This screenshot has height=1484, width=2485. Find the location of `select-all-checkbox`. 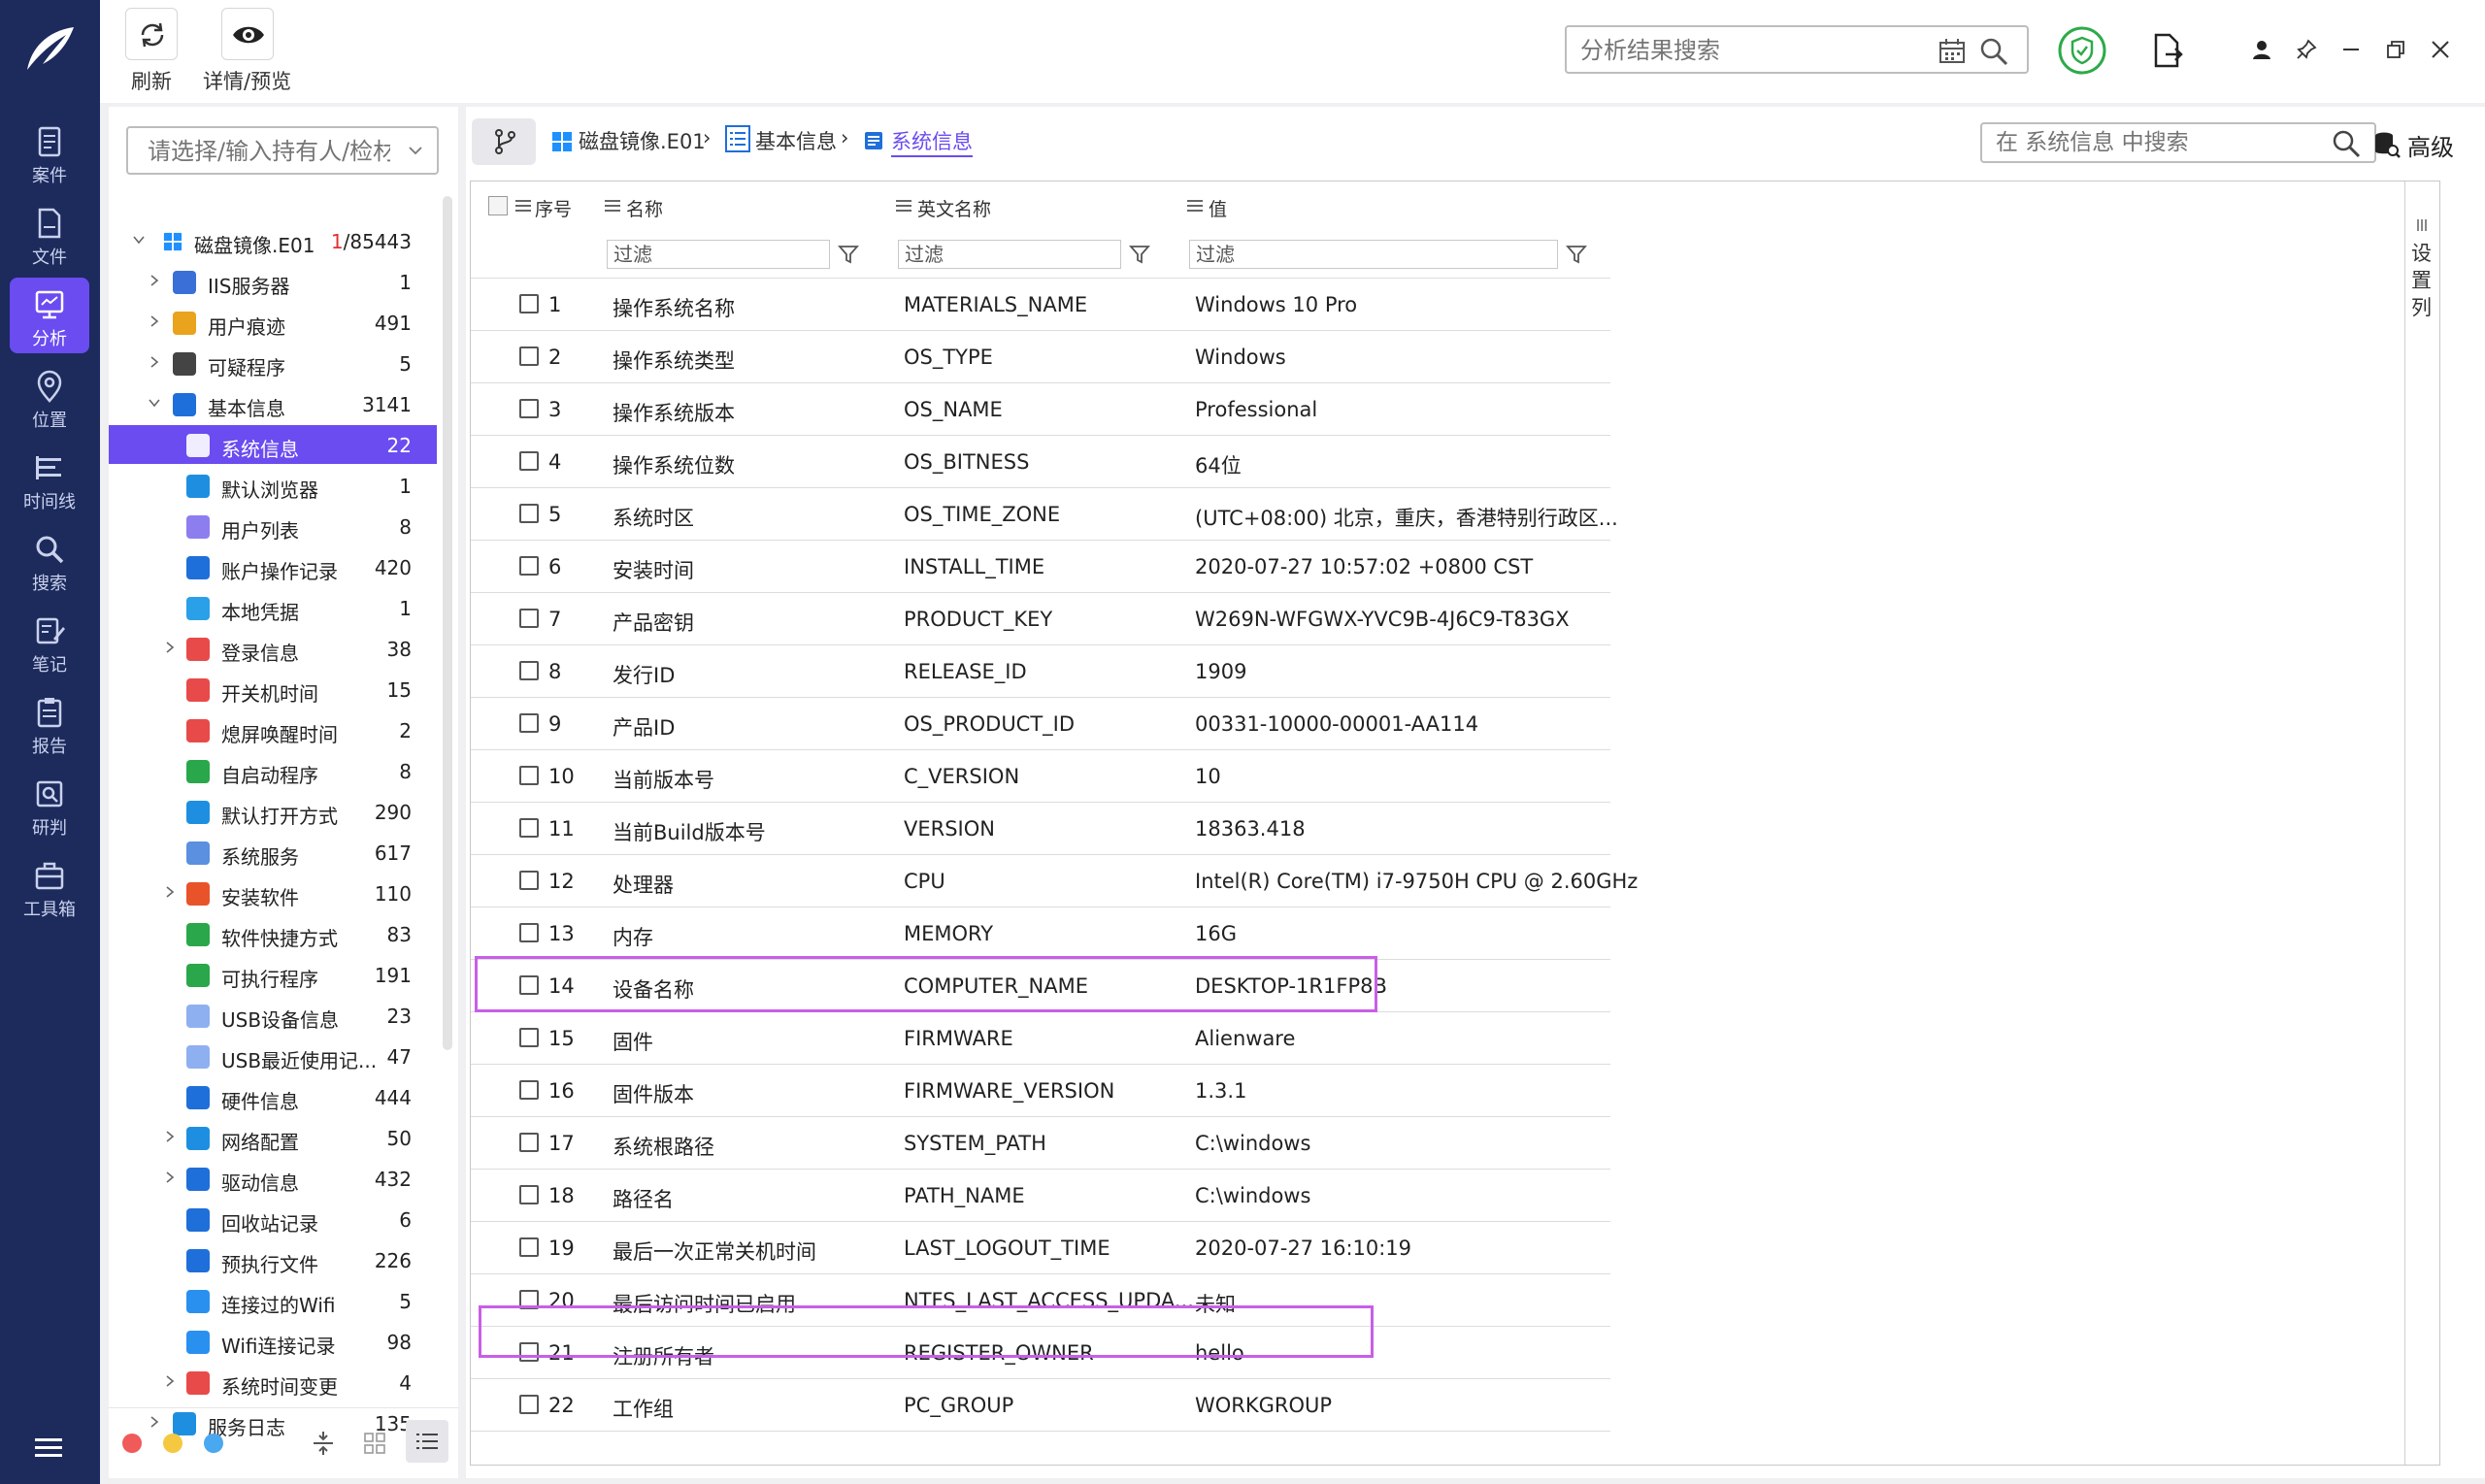

select-all-checkbox is located at coordinates (498, 205).